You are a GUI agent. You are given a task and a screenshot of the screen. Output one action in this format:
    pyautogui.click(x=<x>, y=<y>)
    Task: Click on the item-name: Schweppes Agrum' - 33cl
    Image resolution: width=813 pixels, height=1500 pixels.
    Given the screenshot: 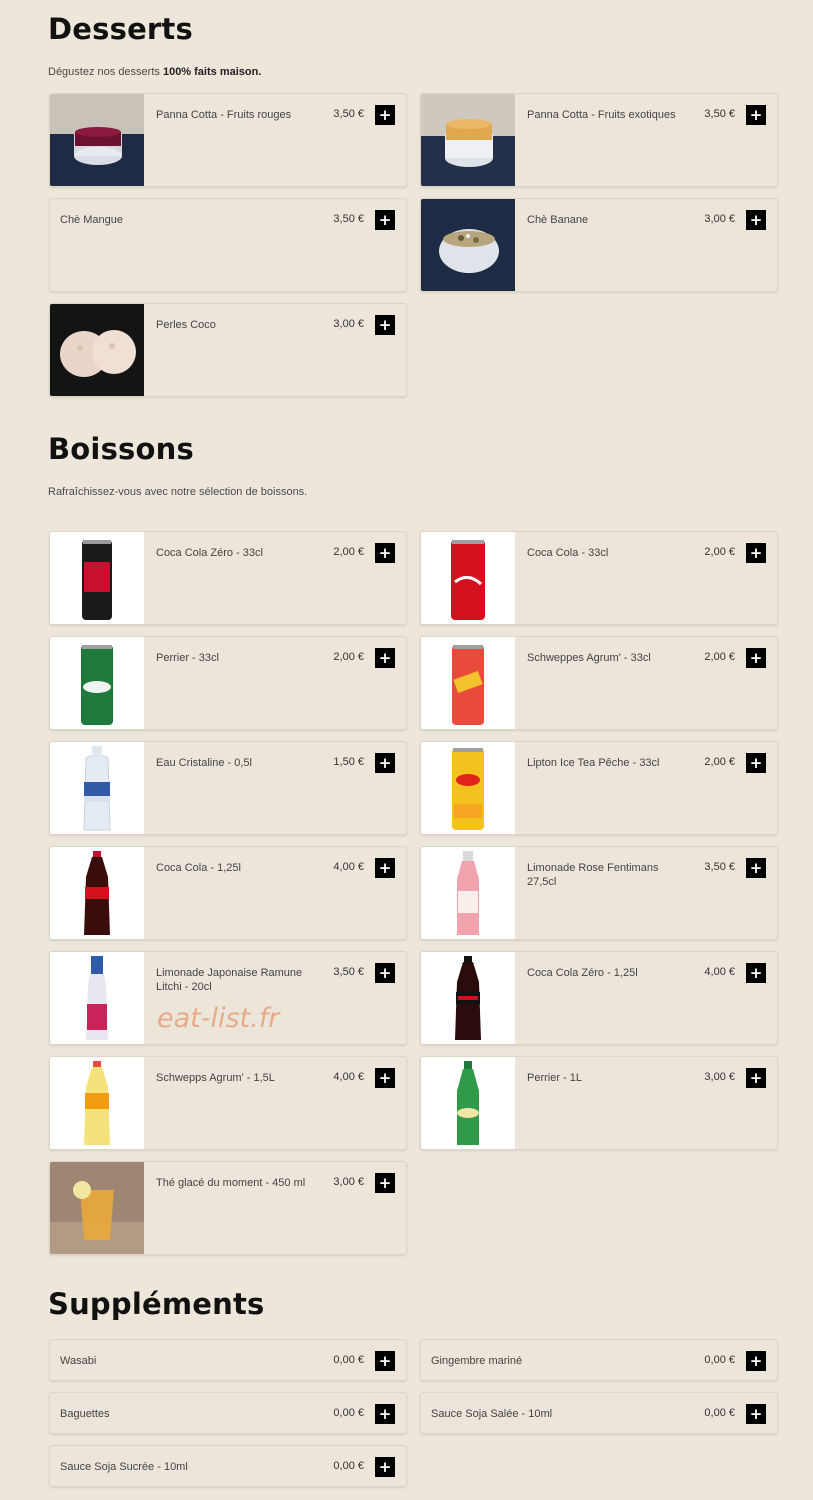 What is the action you would take?
    pyautogui.click(x=589, y=658)
    